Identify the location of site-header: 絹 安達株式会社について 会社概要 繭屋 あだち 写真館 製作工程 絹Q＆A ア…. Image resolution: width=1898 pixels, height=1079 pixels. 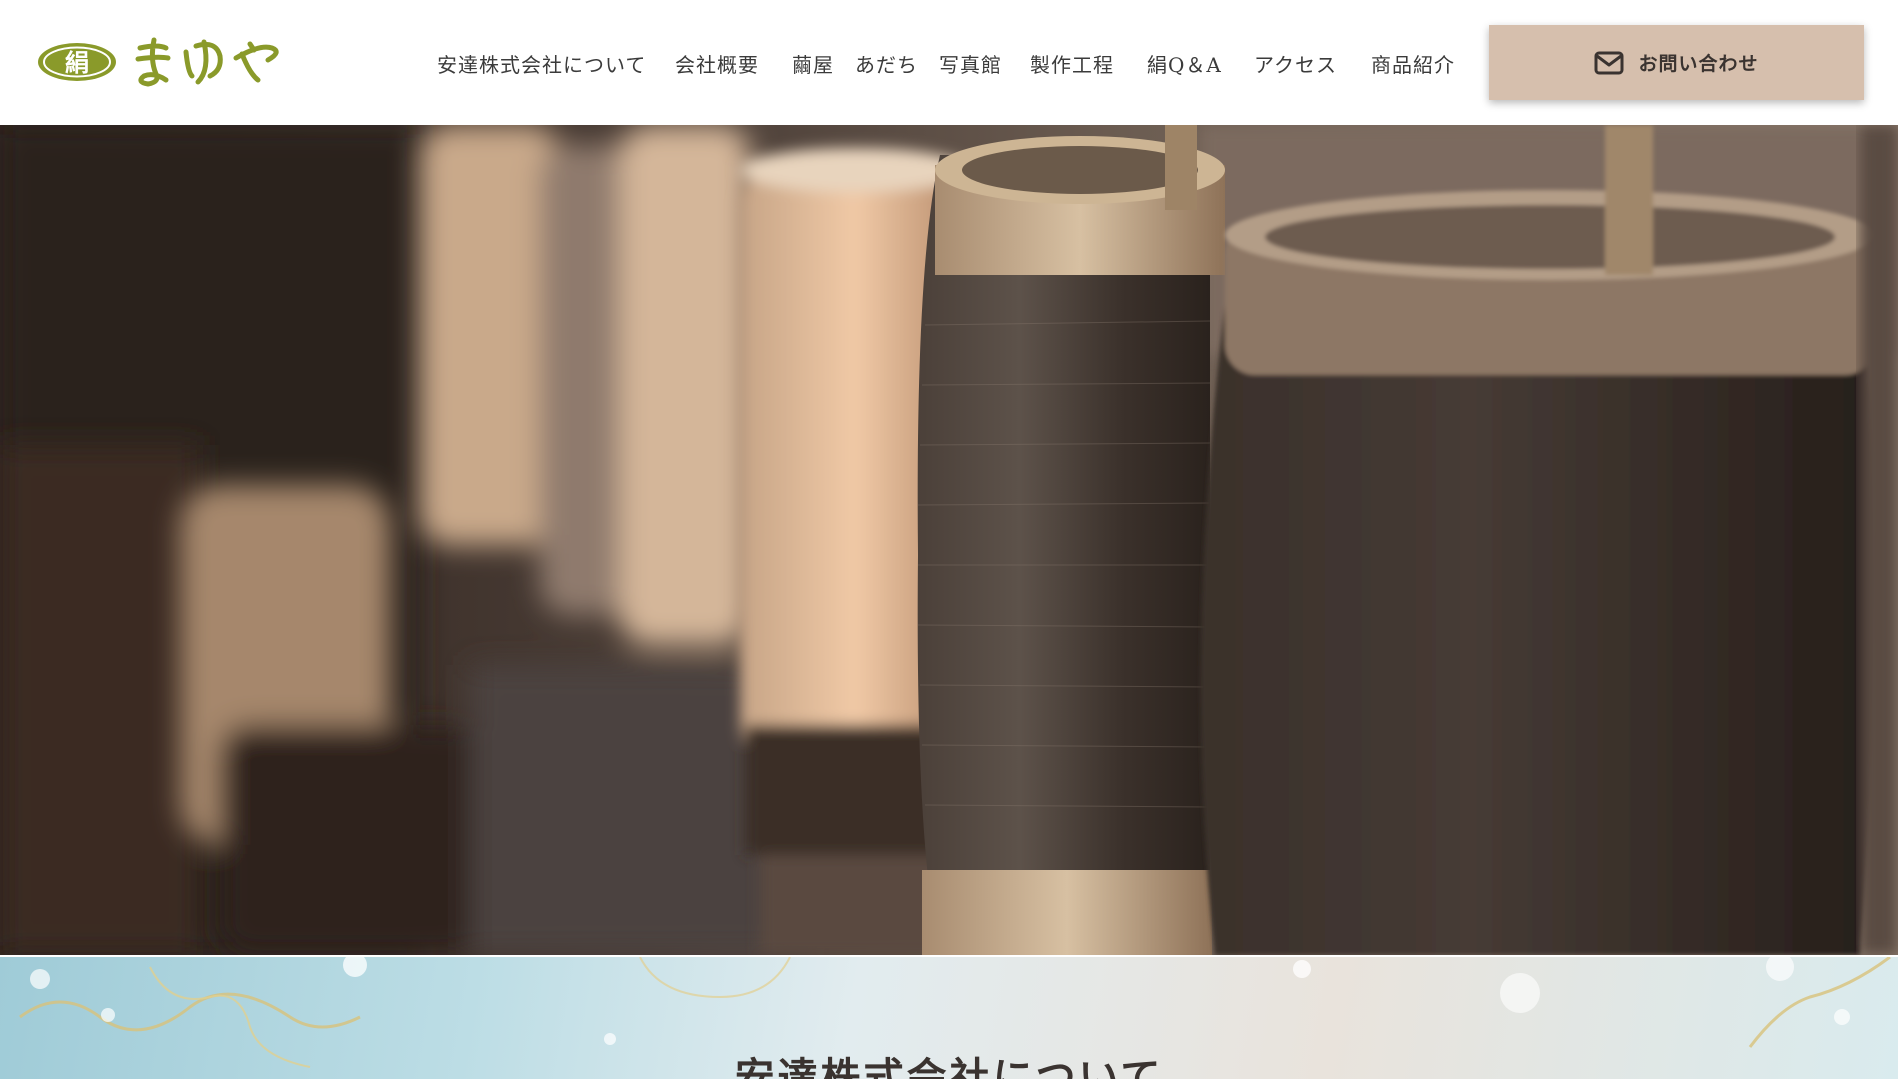
(949, 62).